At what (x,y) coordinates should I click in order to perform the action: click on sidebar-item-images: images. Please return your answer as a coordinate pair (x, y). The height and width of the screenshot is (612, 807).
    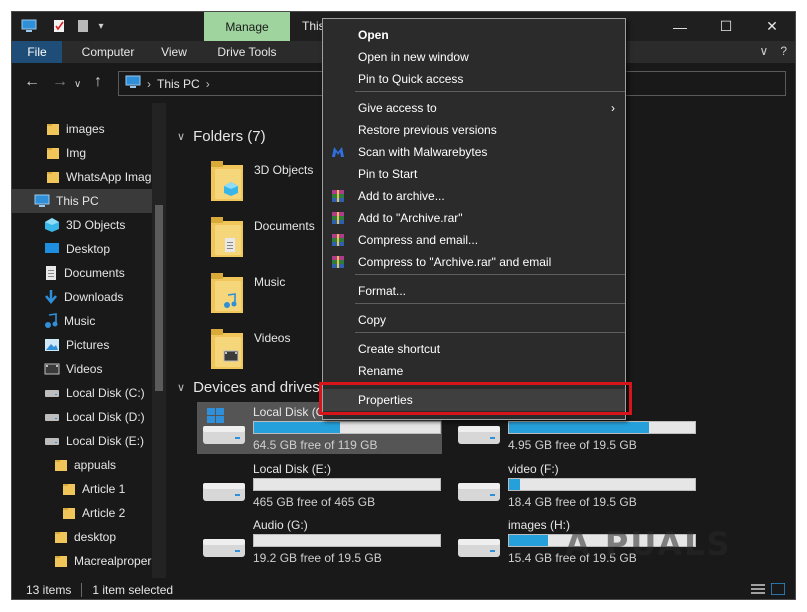
    Looking at the image, I should click on (82, 129).